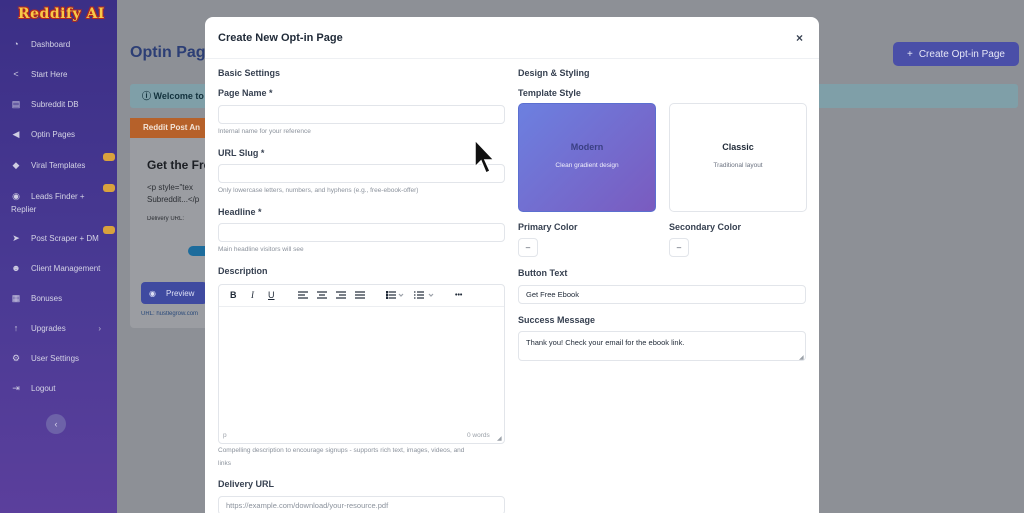  Describe the element at coordinates (303, 295) in the screenshot. I see `align-left-icon` at that location.